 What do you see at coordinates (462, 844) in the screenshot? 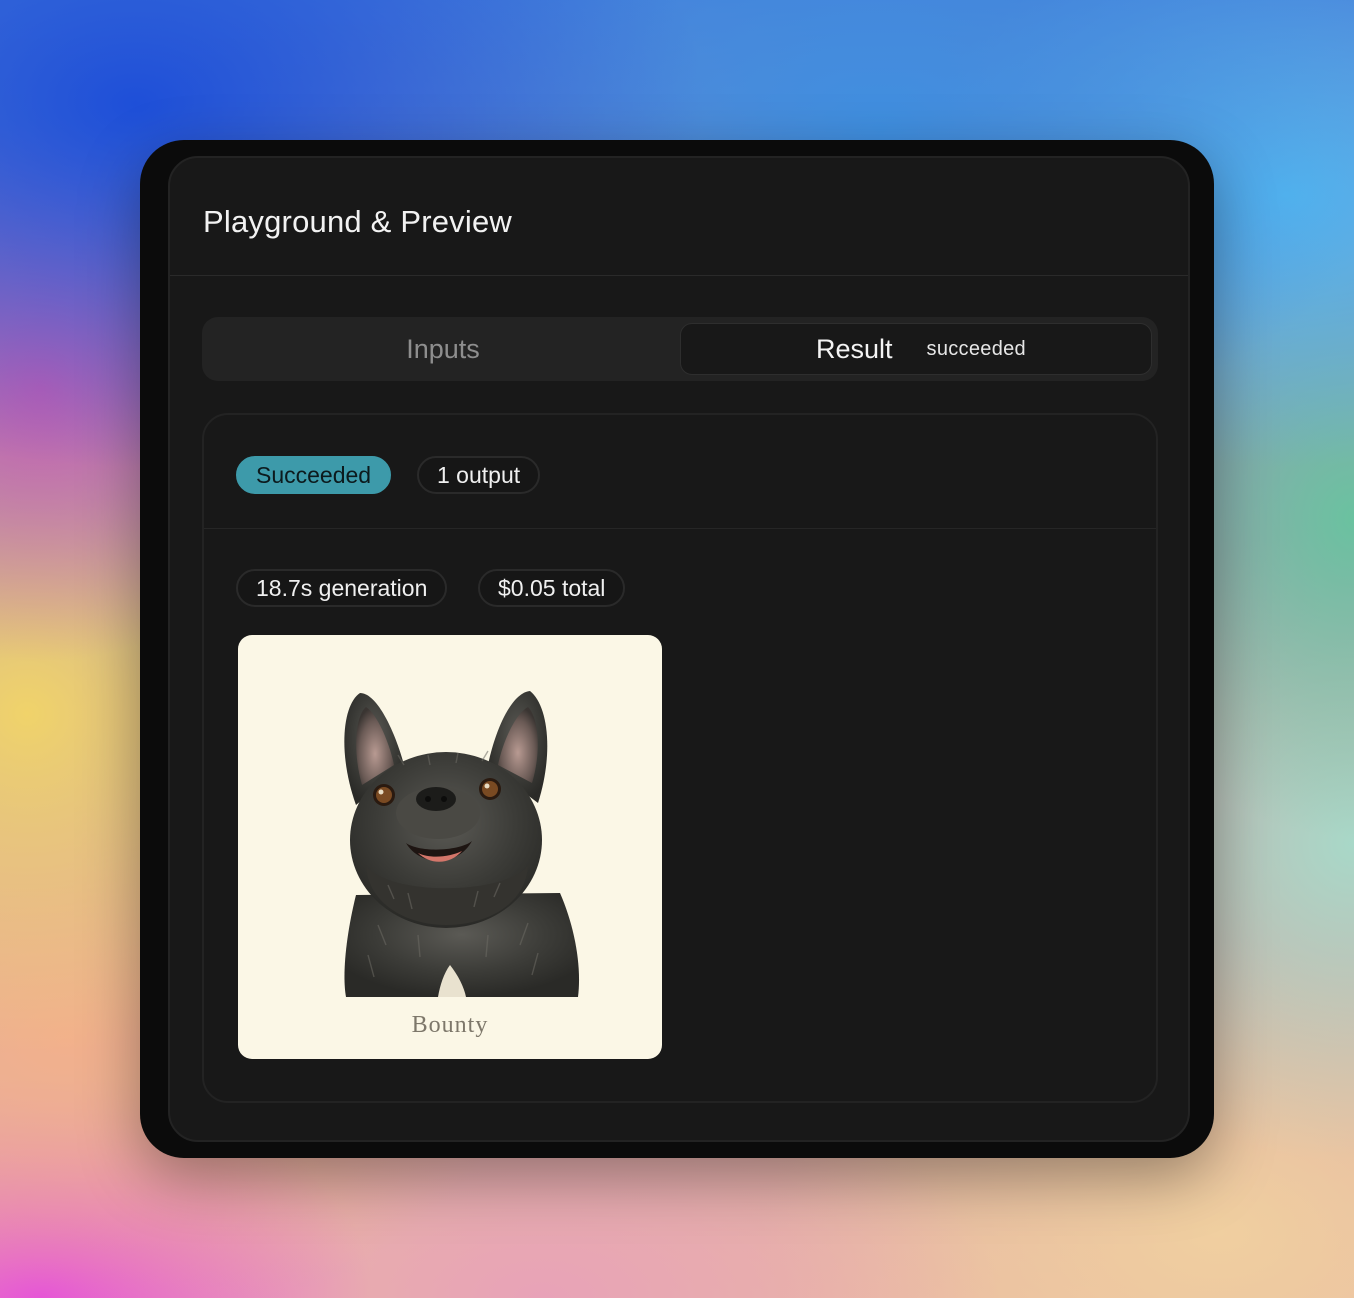
I see `french-bulldog-illustration-icon` at bounding box center [462, 844].